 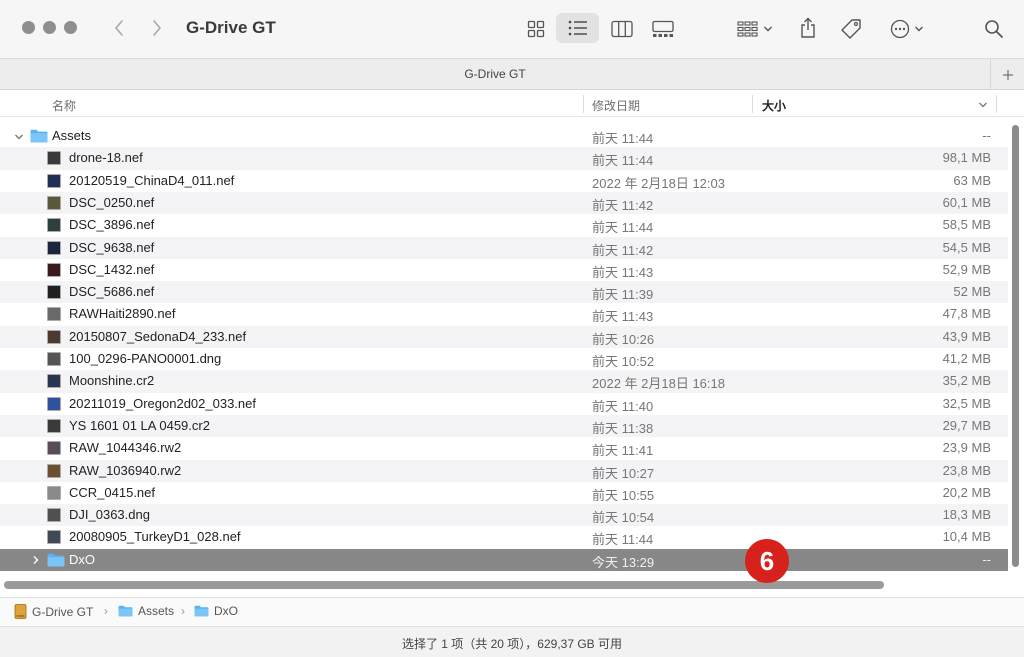 I want to click on file-name: RAW_1044346.rw2, so click(x=125, y=448).